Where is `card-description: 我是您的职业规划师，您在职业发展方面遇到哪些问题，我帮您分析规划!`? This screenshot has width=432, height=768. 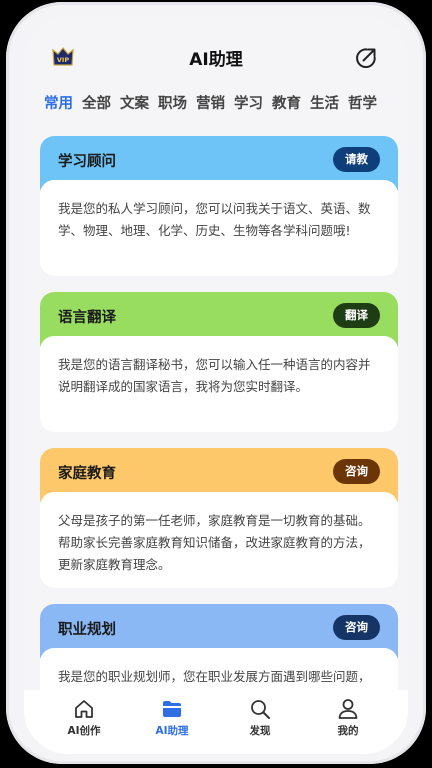
card-description: 我是您的职业规划师，您在职业发展方面遇到哪些问题，我帮您分析规划! is located at coordinates (219, 669).